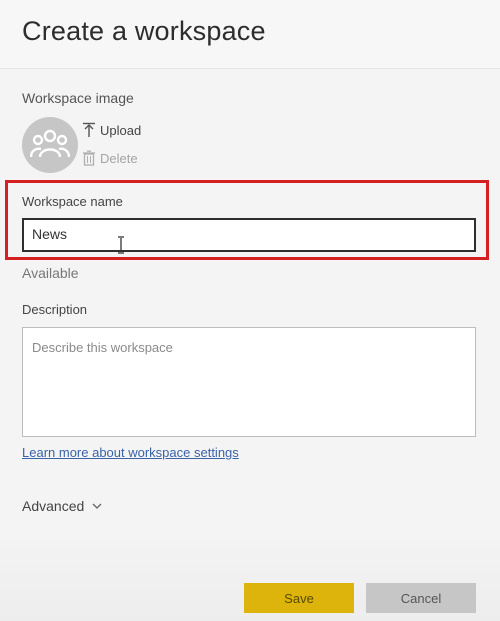 Image resolution: width=500 pixels, height=621 pixels. What do you see at coordinates (97, 506) in the screenshot?
I see `chevron-down-icon` at bounding box center [97, 506].